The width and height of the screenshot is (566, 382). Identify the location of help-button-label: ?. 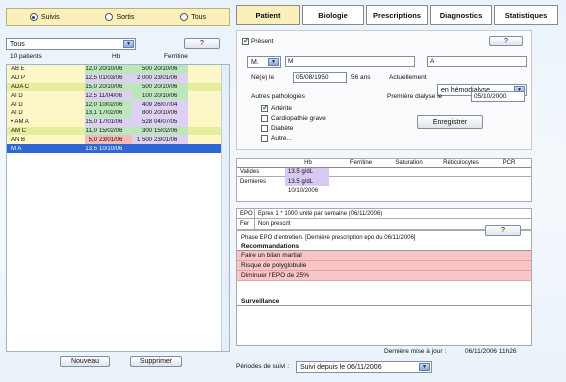
(503, 230).